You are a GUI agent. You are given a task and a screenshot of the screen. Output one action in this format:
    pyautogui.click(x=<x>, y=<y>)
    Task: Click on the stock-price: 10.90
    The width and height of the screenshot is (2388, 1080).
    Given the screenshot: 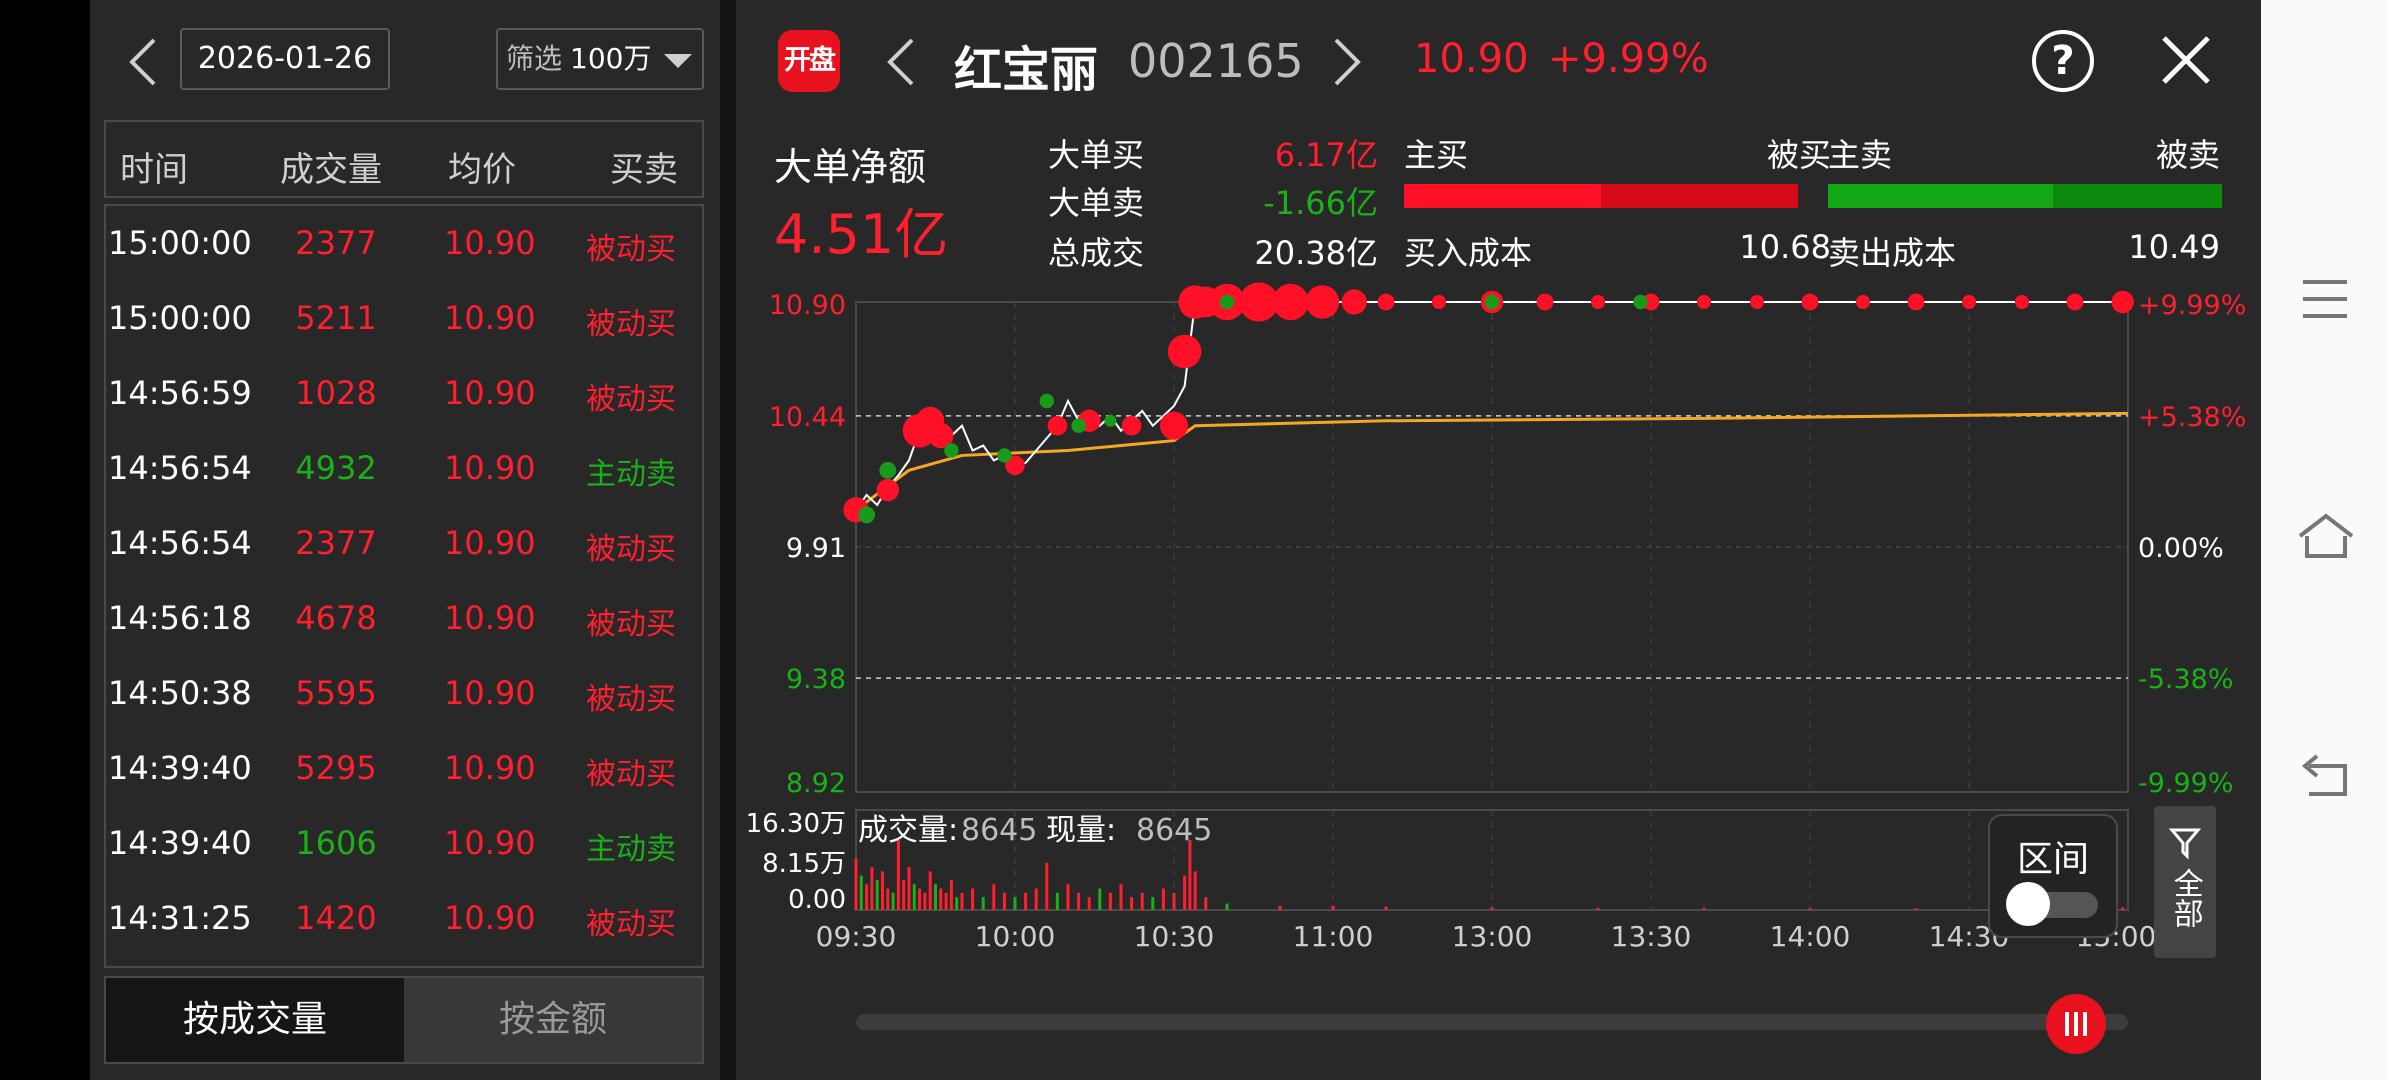 What is the action you would take?
    pyautogui.click(x=1471, y=59)
    